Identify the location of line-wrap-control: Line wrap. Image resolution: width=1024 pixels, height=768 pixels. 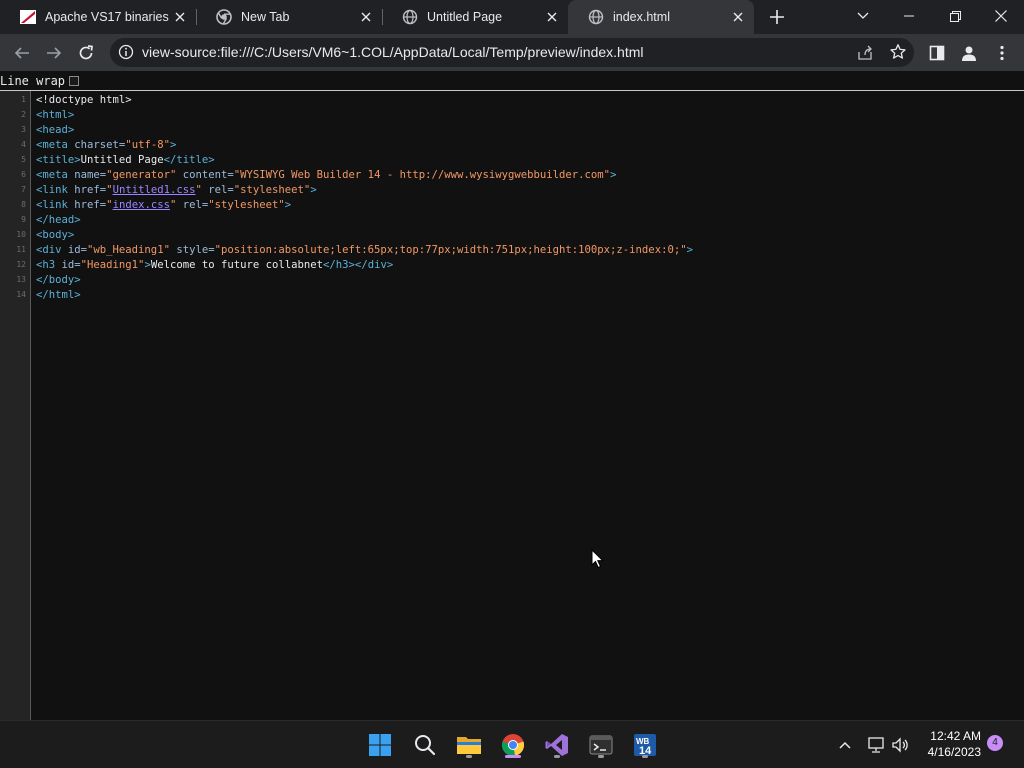
(40, 81).